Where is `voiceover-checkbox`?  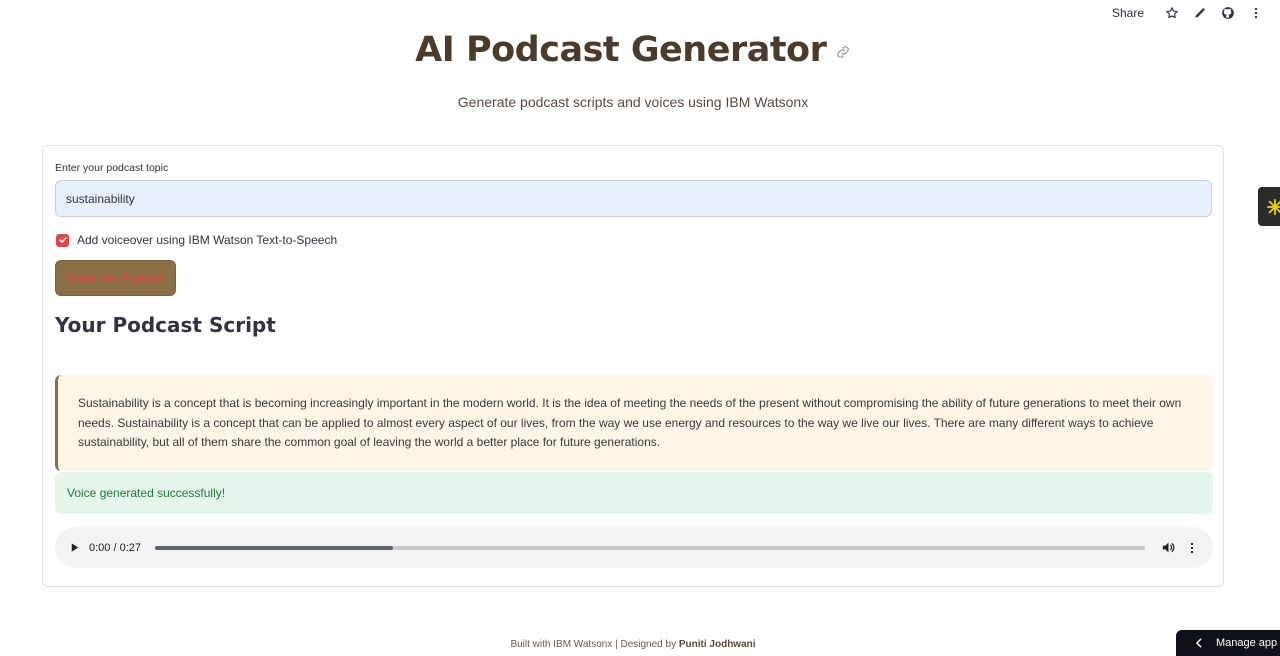
voiceover-checkbox is located at coordinates (62, 240).